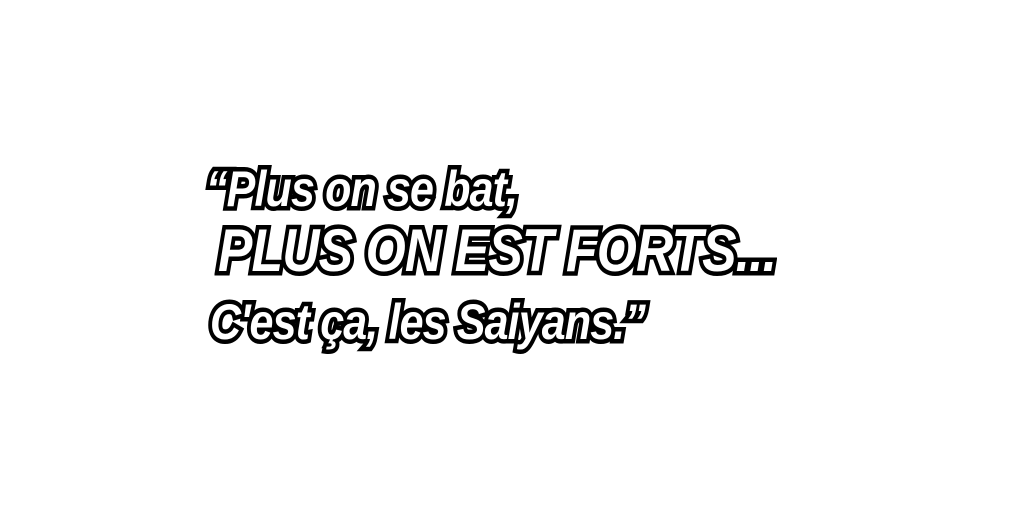 The width and height of the screenshot is (1024, 512). What do you see at coordinates (362, 189) in the screenshot?
I see `quote-line-1: “Plus on se bat,` at bounding box center [362, 189].